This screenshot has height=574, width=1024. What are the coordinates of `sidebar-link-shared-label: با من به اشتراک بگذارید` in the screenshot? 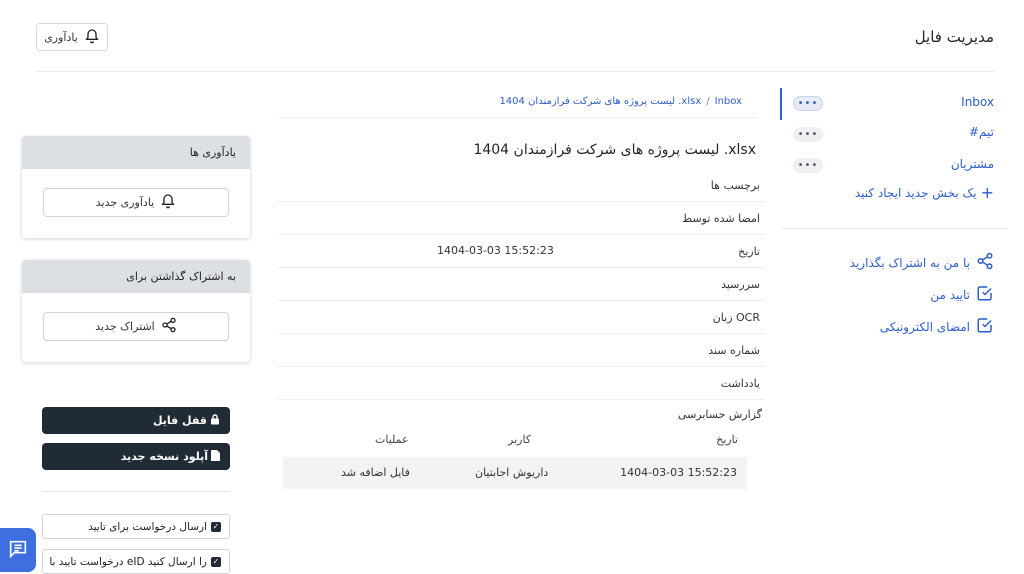 It's located at (909, 262).